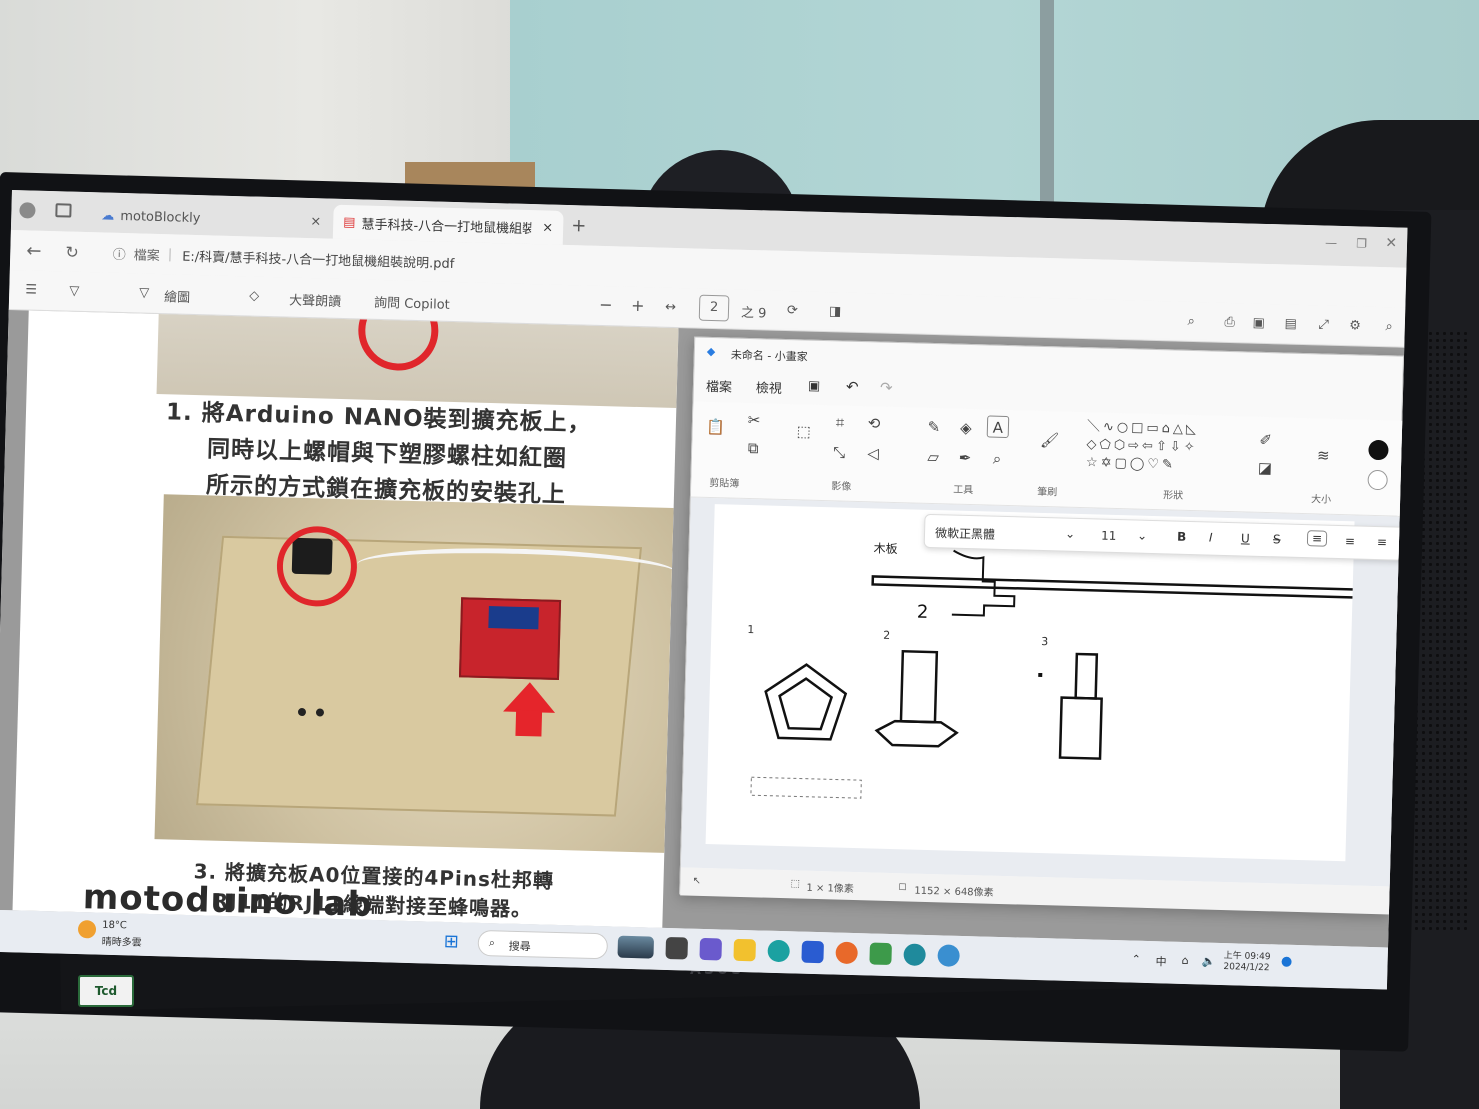 Image resolution: width=1479 pixels, height=1109 pixels. Describe the element at coordinates (948, 955) in the screenshot. I see `paint-icon` at that location.